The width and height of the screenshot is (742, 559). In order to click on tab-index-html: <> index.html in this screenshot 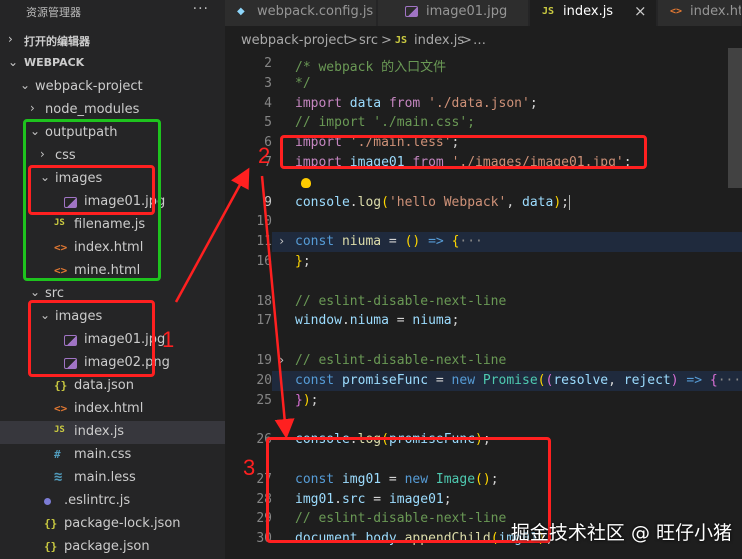, I will do `click(700, 13)`.